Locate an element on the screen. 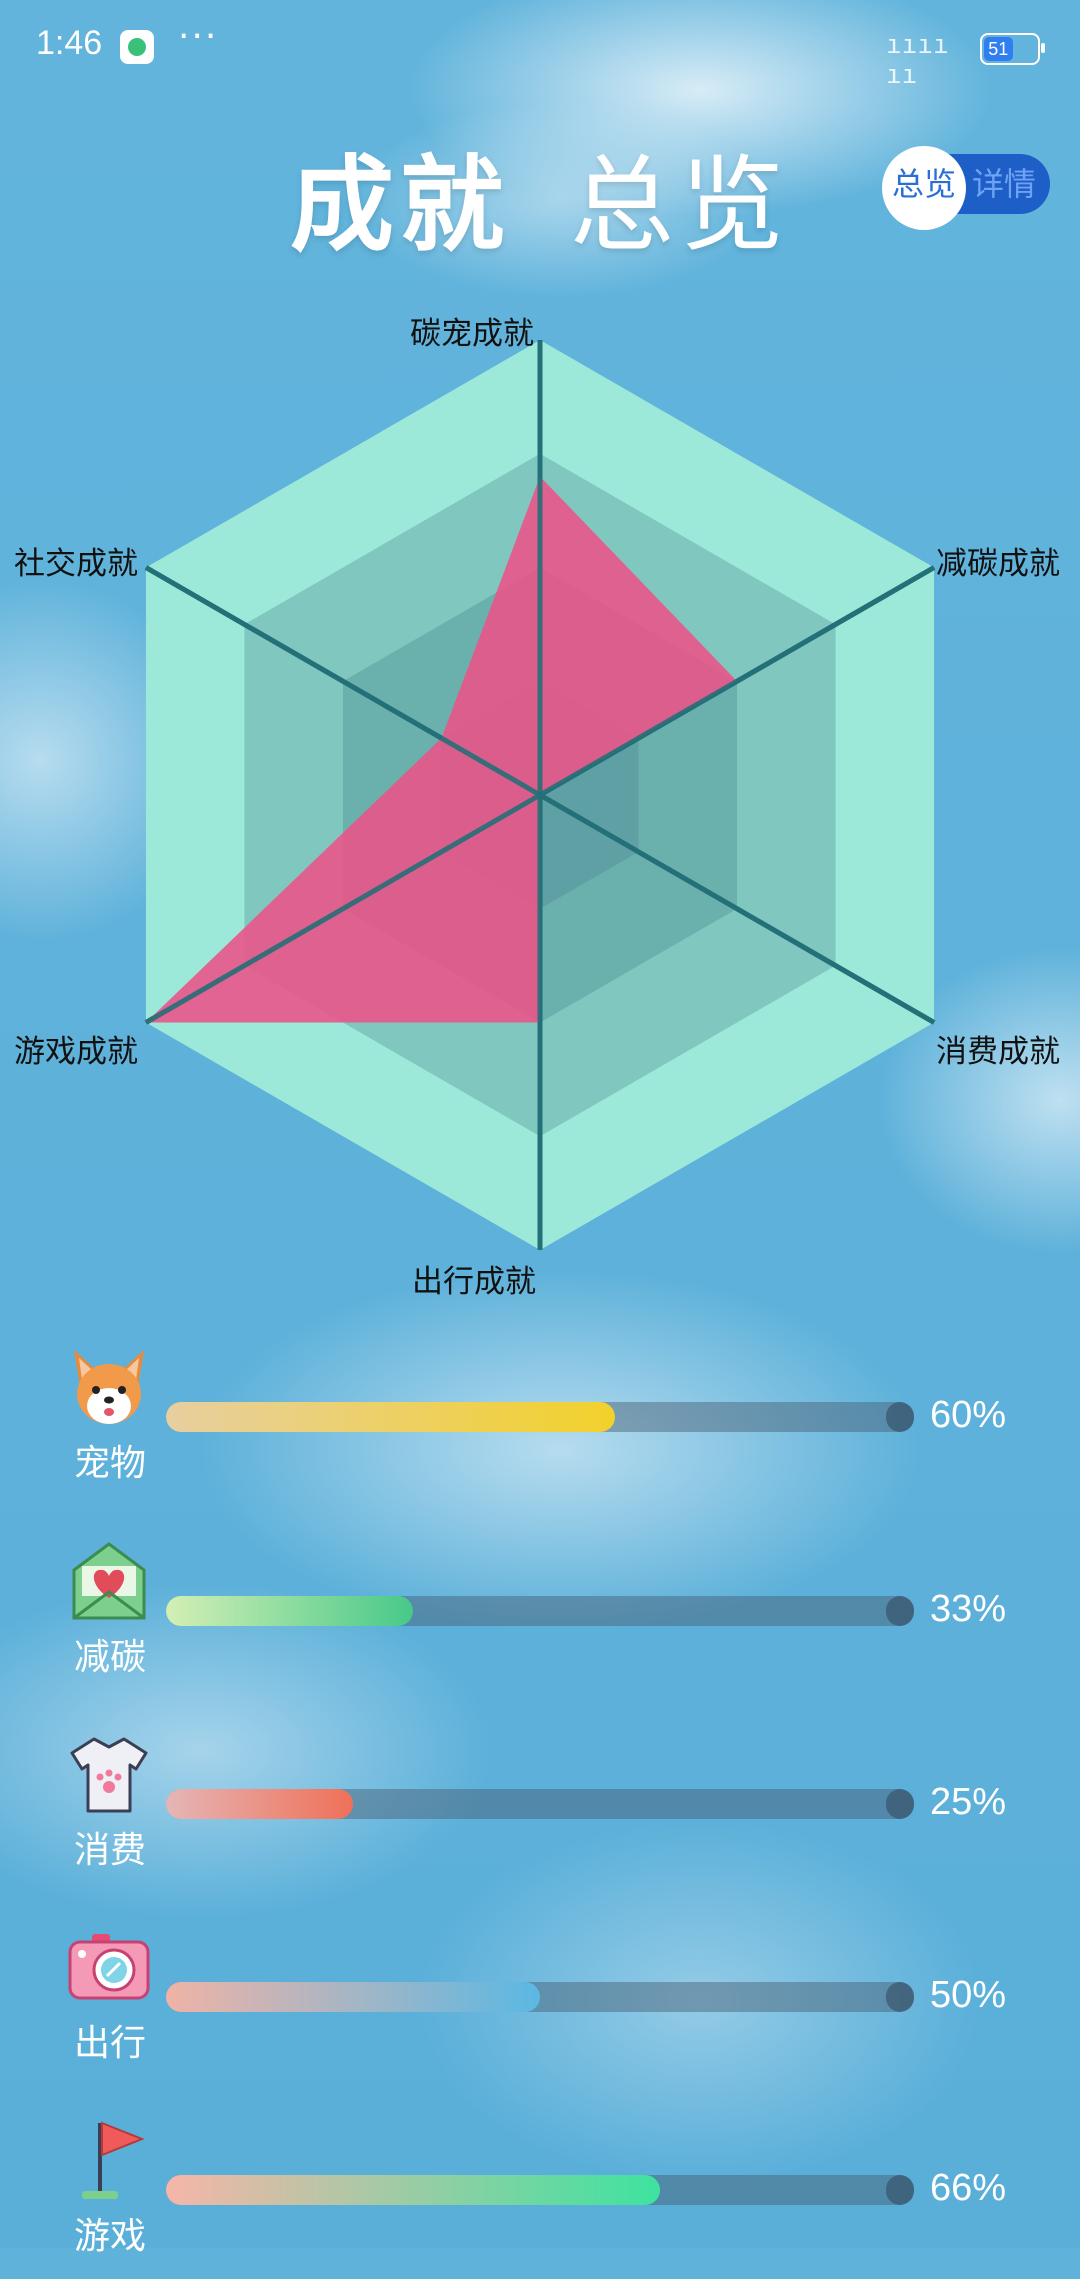 This screenshot has width=1080, height=2279. flag-icon is located at coordinates (109, 2160).